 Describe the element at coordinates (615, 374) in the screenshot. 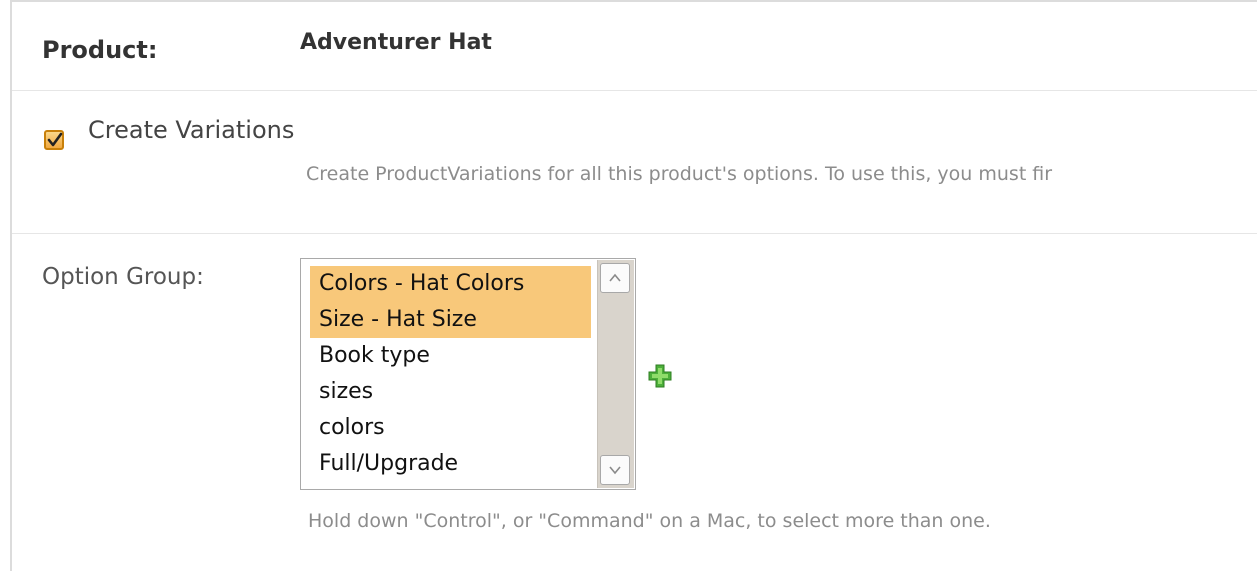

I see `option-list-scrollbar` at that location.